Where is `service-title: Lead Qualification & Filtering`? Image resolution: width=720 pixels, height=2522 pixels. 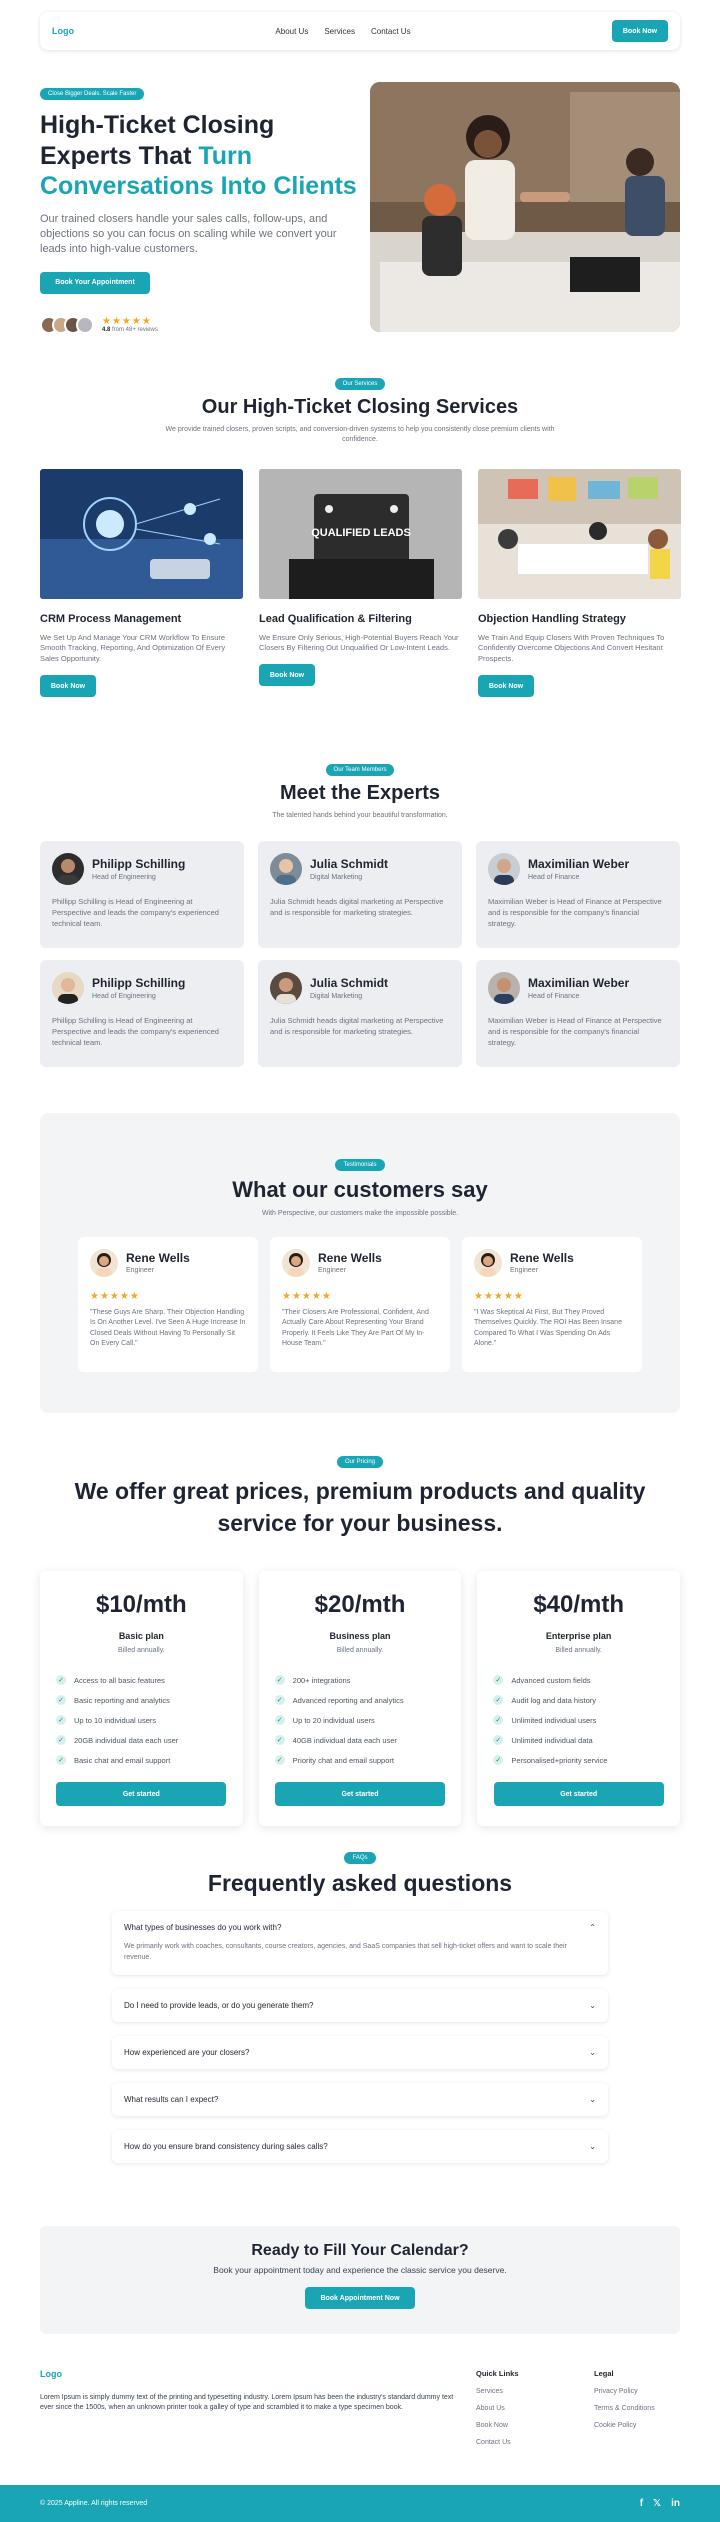 service-title: Lead Qualification & Filtering is located at coordinates (335, 618).